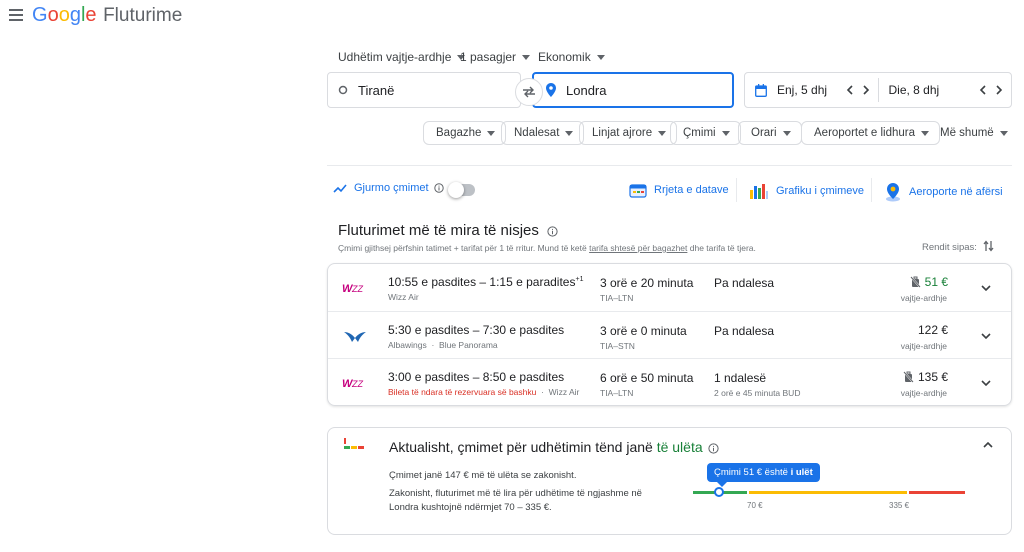  Describe the element at coordinates (806, 191) in the screenshot. I see `price-graph-button: Grafiku i çmimeve` at that location.